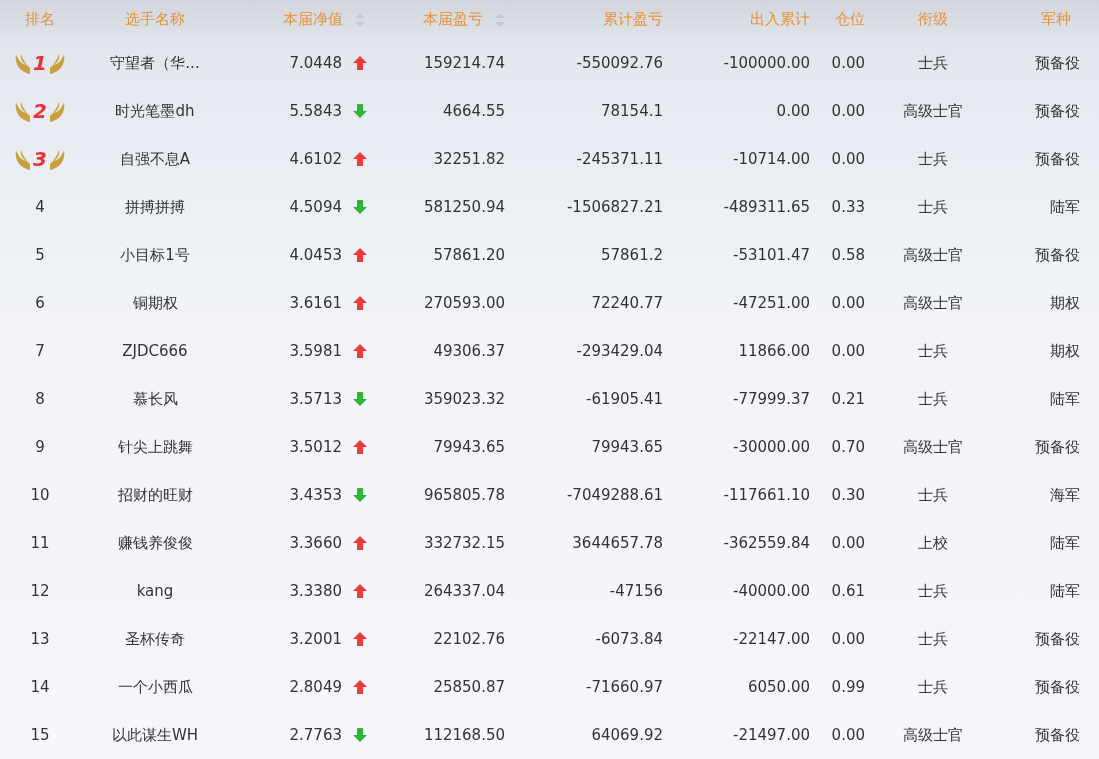 This screenshot has height=759, width=1099. What do you see at coordinates (464, 63) in the screenshot?
I see `table-cell: 159214.74` at bounding box center [464, 63].